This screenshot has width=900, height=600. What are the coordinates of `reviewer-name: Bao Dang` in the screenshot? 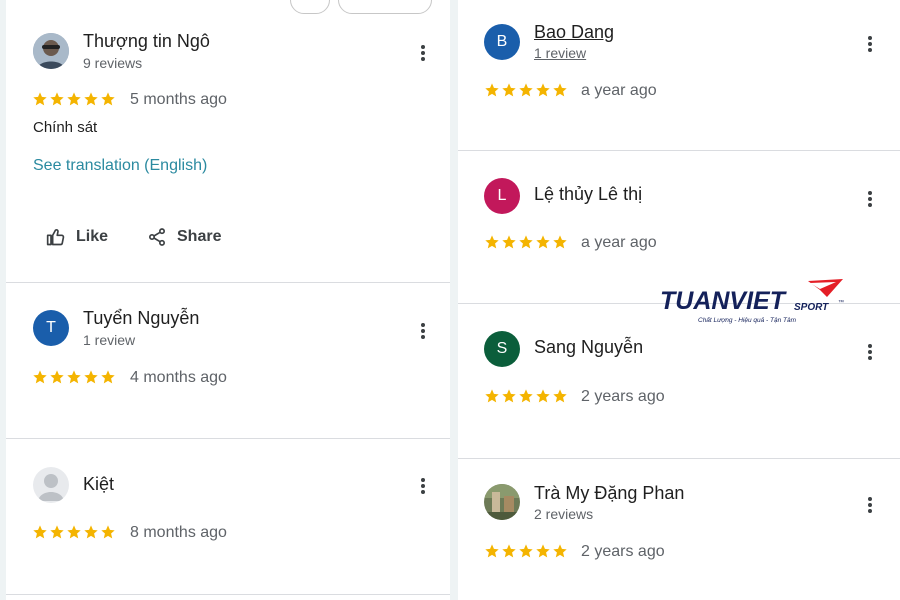 It's located at (574, 32).